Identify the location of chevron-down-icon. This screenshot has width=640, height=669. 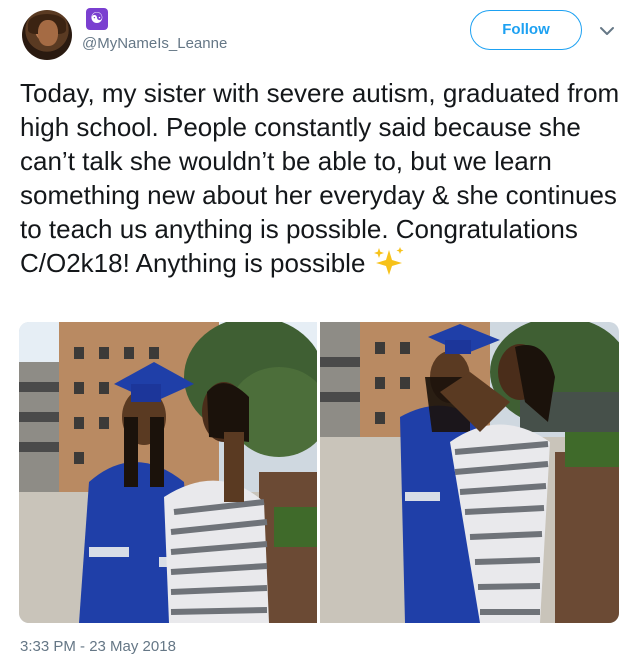
(607, 31).